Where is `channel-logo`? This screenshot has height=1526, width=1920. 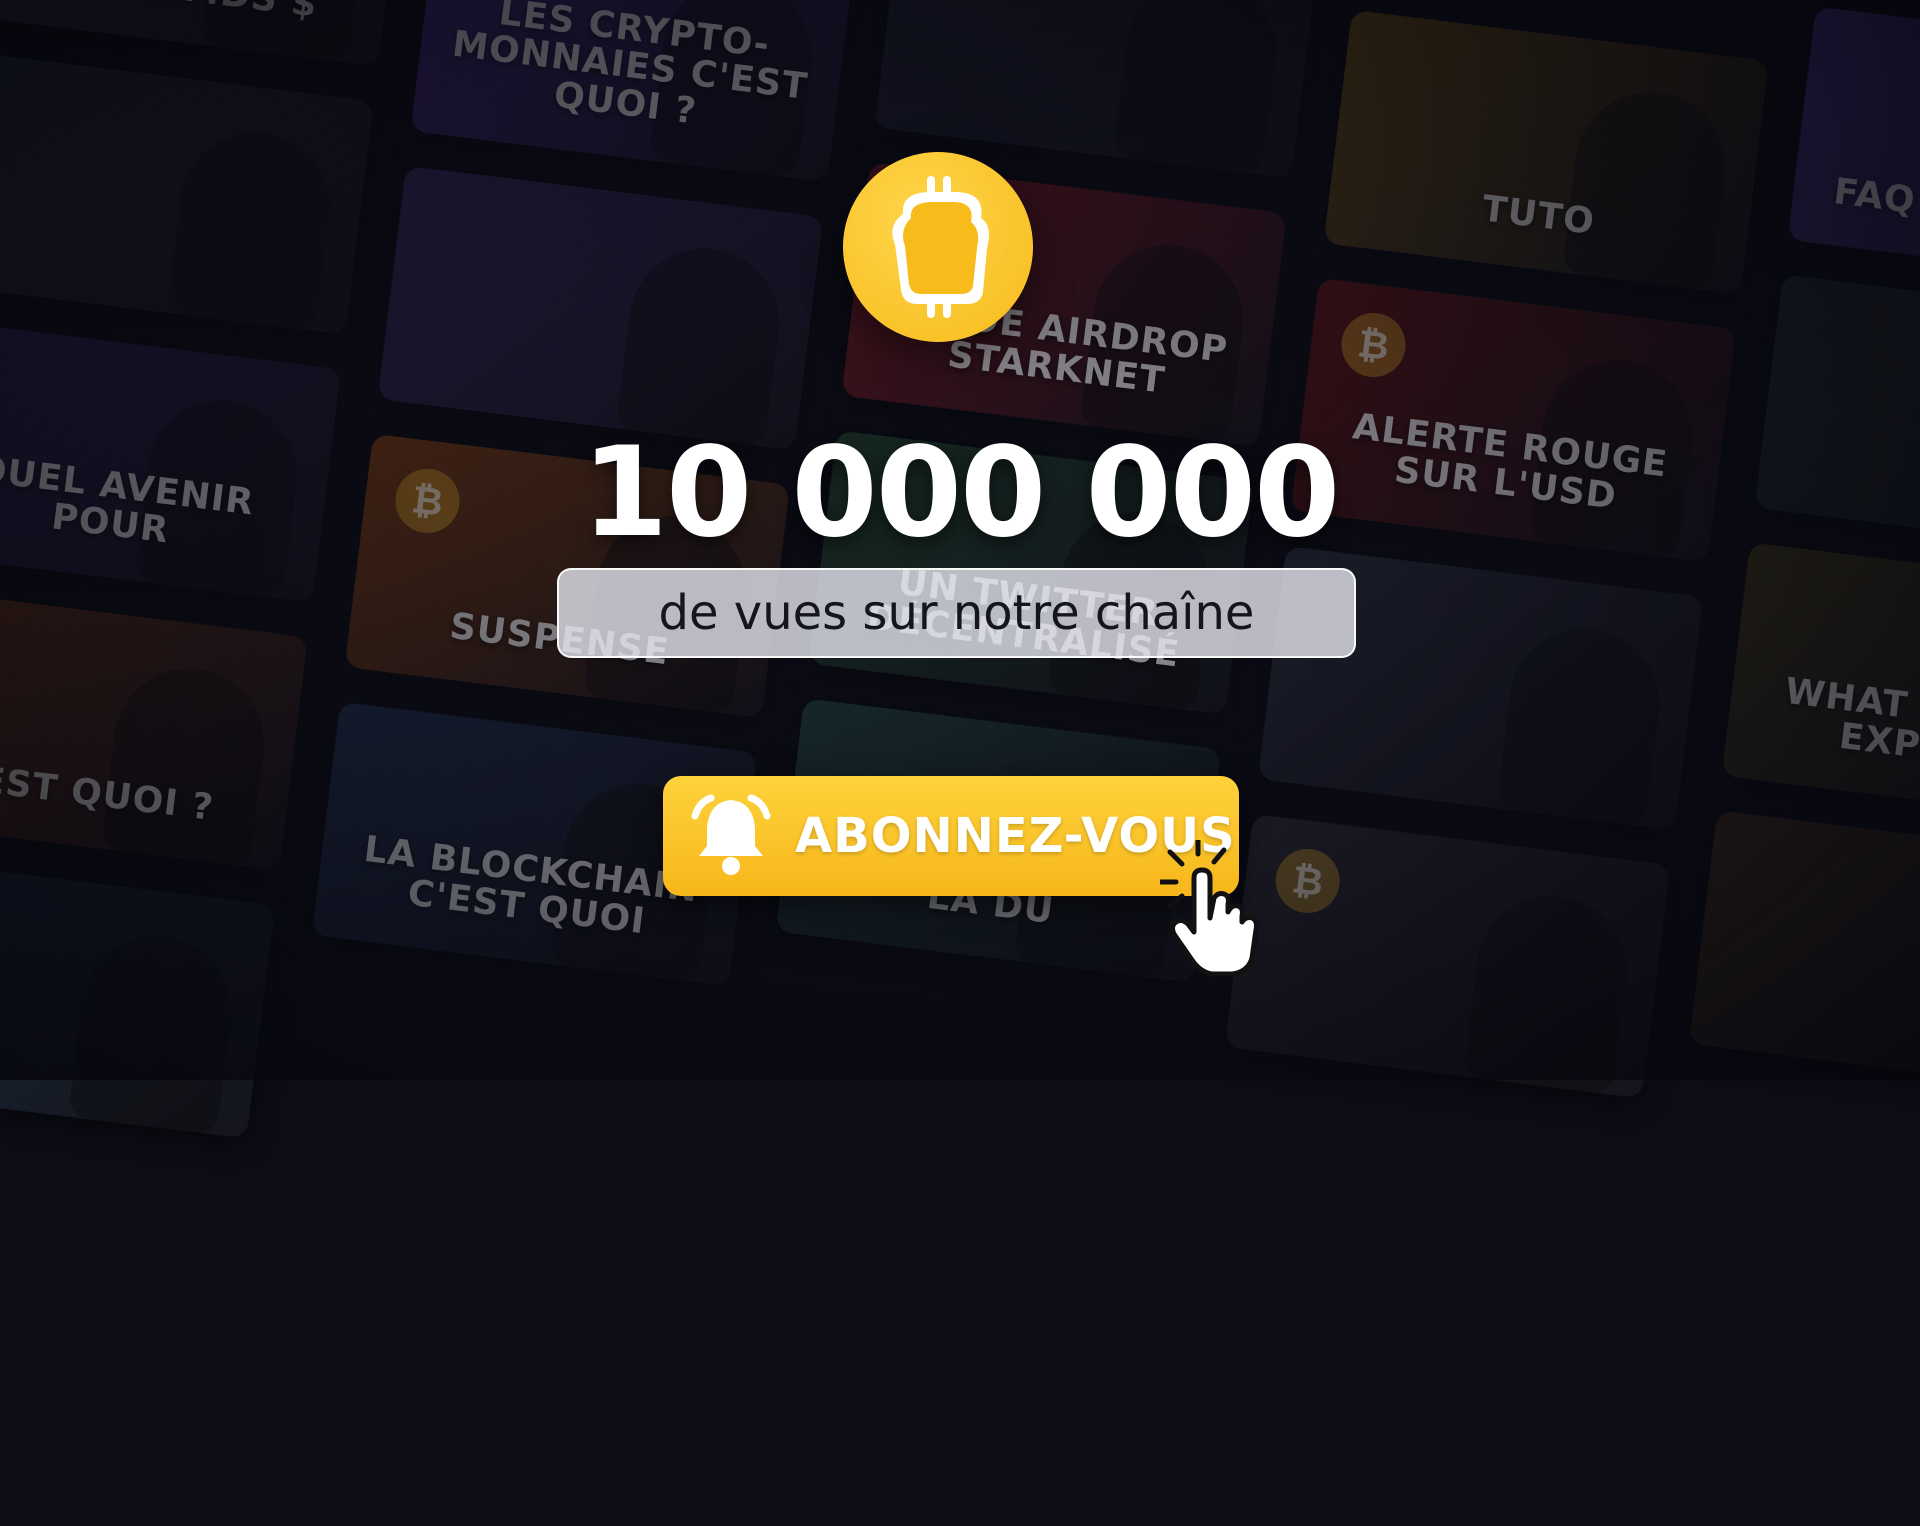 channel-logo is located at coordinates (938, 247).